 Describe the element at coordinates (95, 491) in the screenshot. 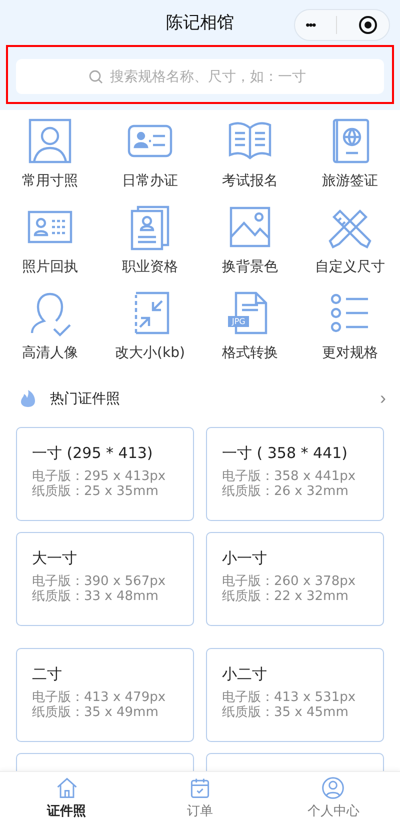

I see `spec-print-size: 纸质版：25 x 35mm` at that location.